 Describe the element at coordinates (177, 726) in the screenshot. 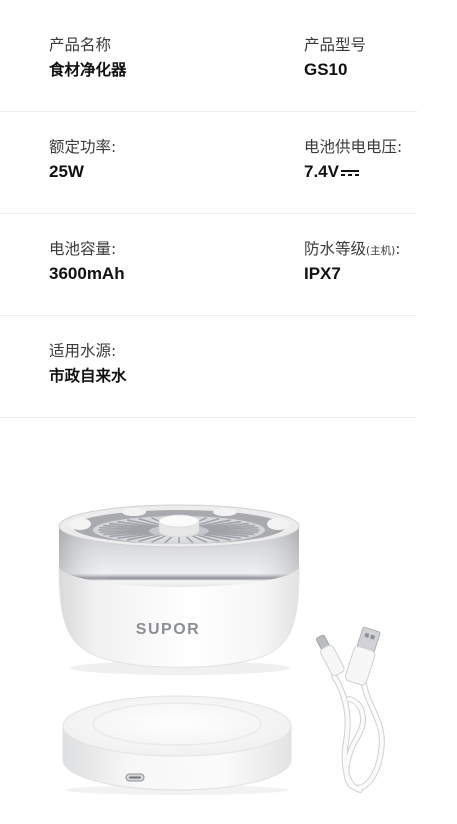

I see `charging-base-top` at that location.